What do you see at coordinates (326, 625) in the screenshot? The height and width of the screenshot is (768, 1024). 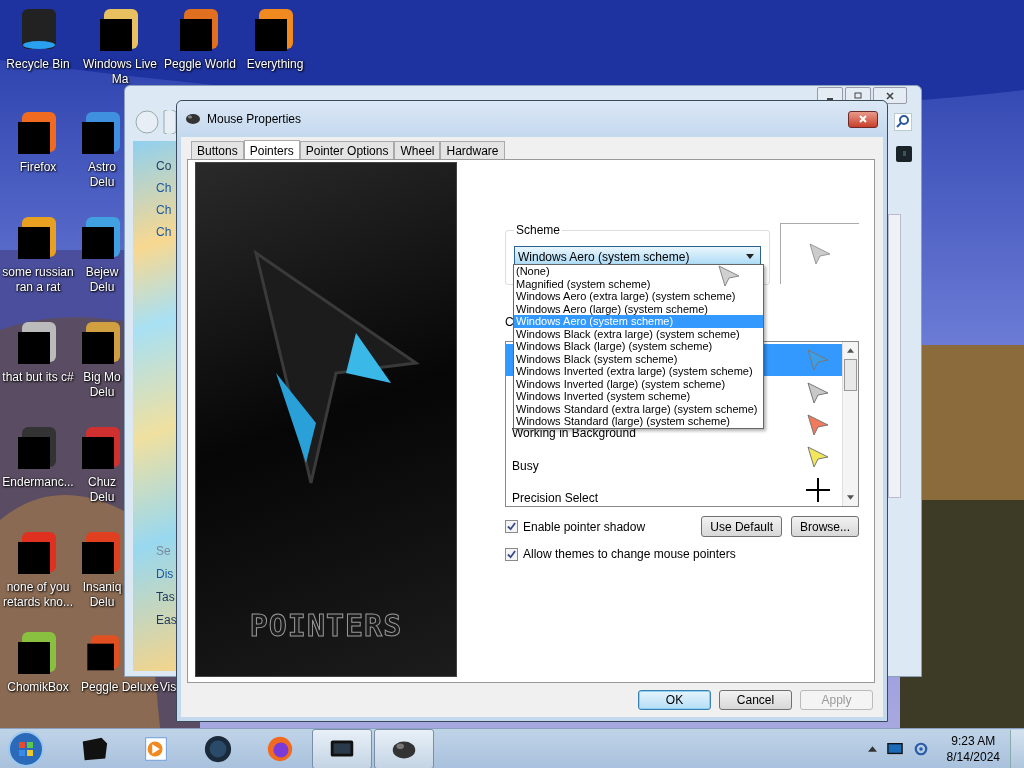 I see `art-title: POINTERS` at bounding box center [326, 625].